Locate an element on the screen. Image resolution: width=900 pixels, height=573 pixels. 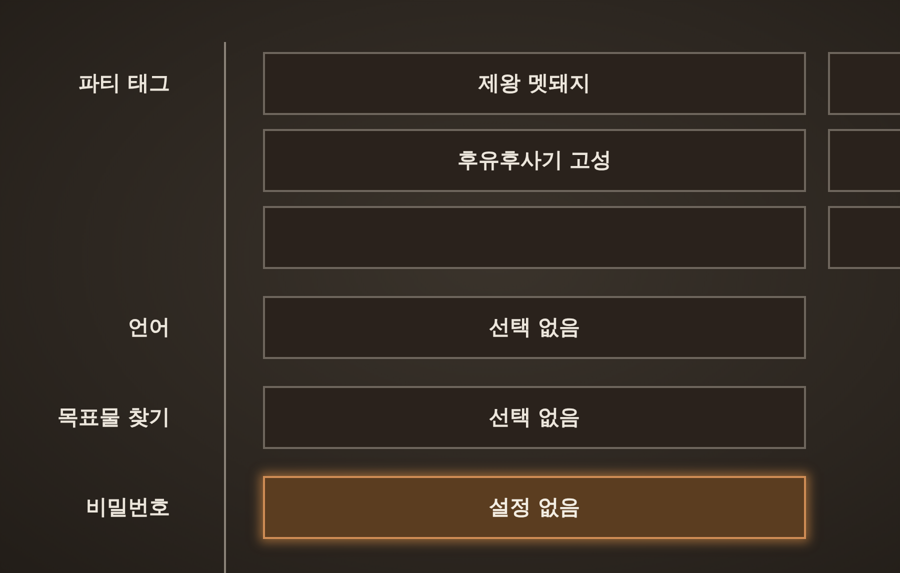
setting-label: 언어 is located at coordinates (149, 327).